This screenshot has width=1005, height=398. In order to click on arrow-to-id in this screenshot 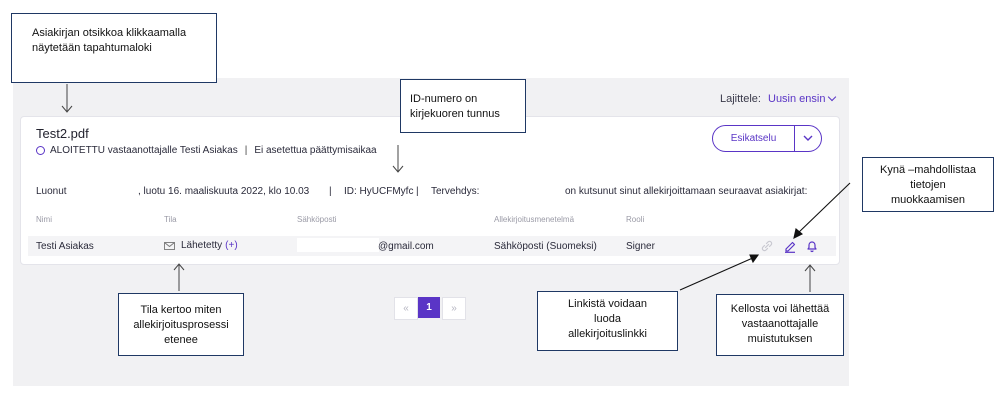, I will do `click(398, 159)`.